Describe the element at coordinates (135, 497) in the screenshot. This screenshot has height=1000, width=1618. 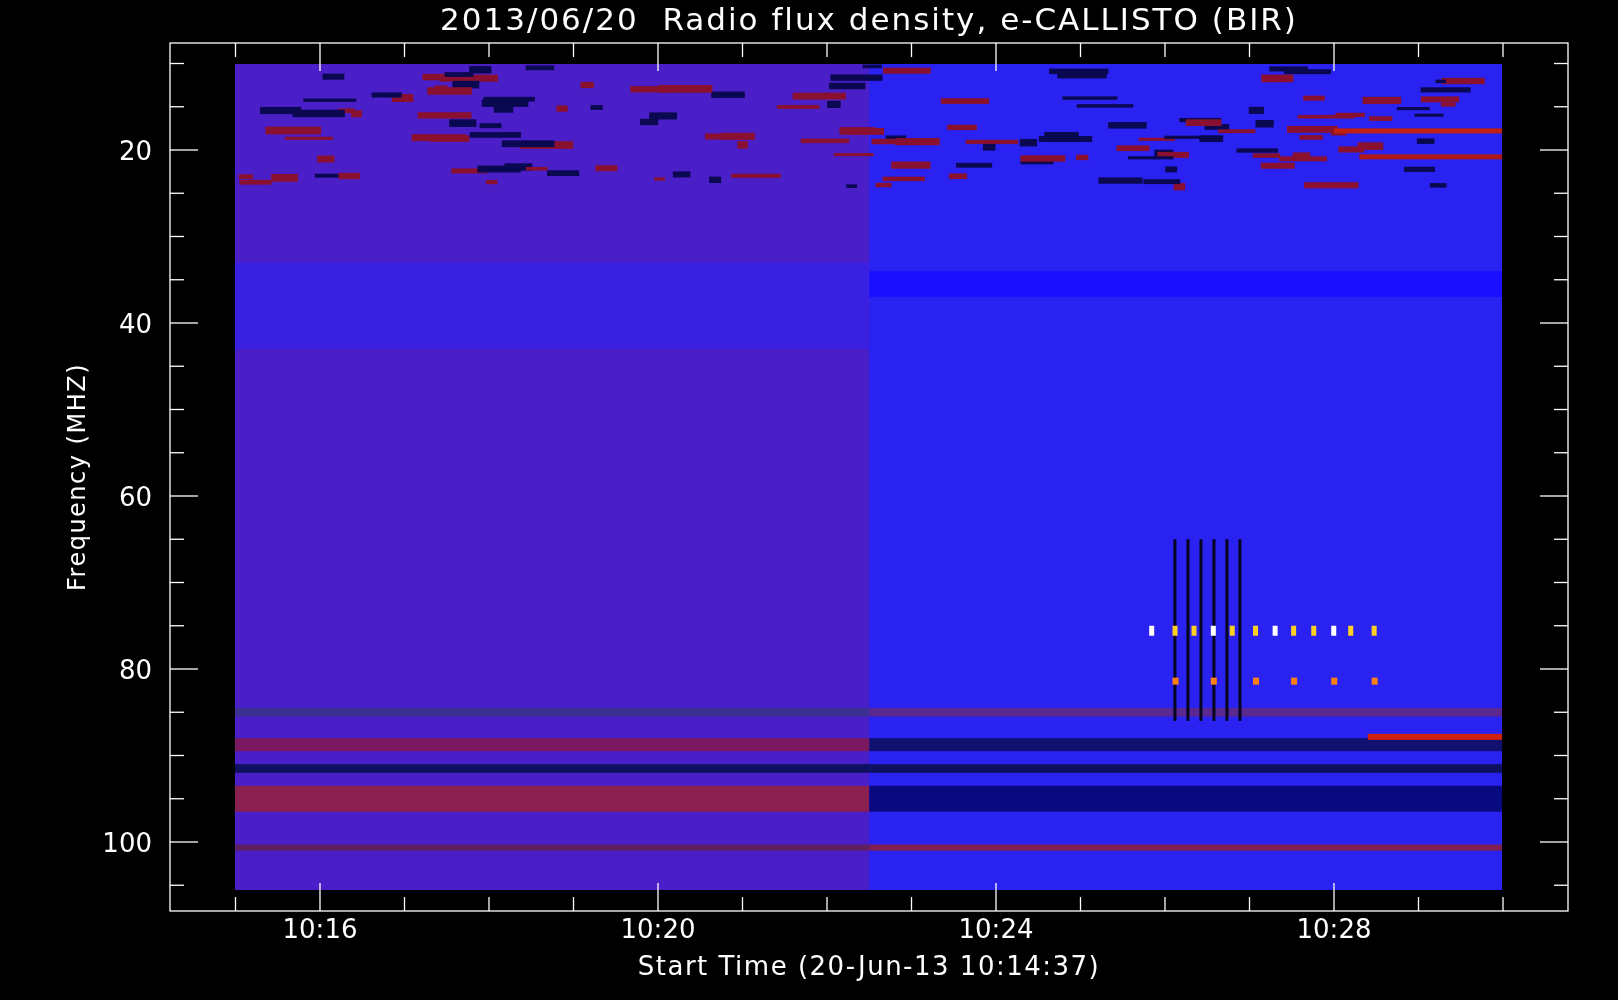
I see `y-tick-label: 60` at that location.